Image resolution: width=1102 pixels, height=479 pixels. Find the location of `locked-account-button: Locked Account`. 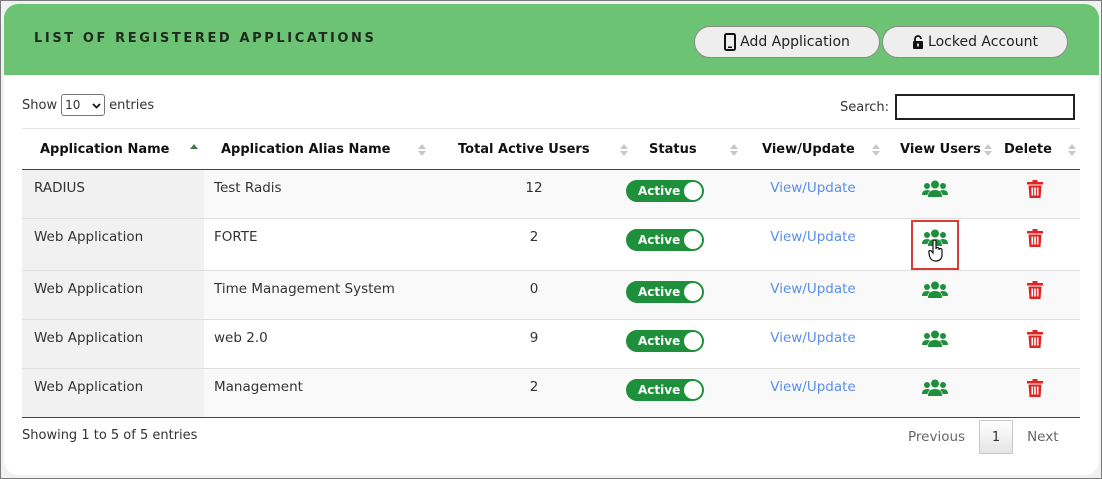

locked-account-button: Locked Account is located at coordinates (975, 42).